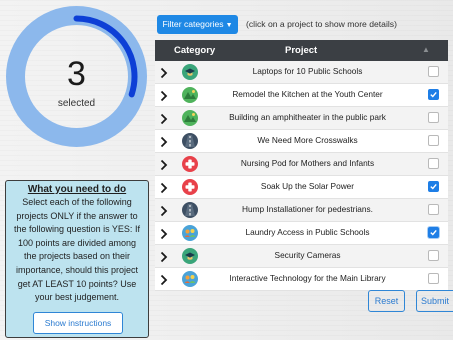  What do you see at coordinates (77, 242) in the screenshot?
I see `instructions-line: 100 points are divided among` at bounding box center [77, 242].